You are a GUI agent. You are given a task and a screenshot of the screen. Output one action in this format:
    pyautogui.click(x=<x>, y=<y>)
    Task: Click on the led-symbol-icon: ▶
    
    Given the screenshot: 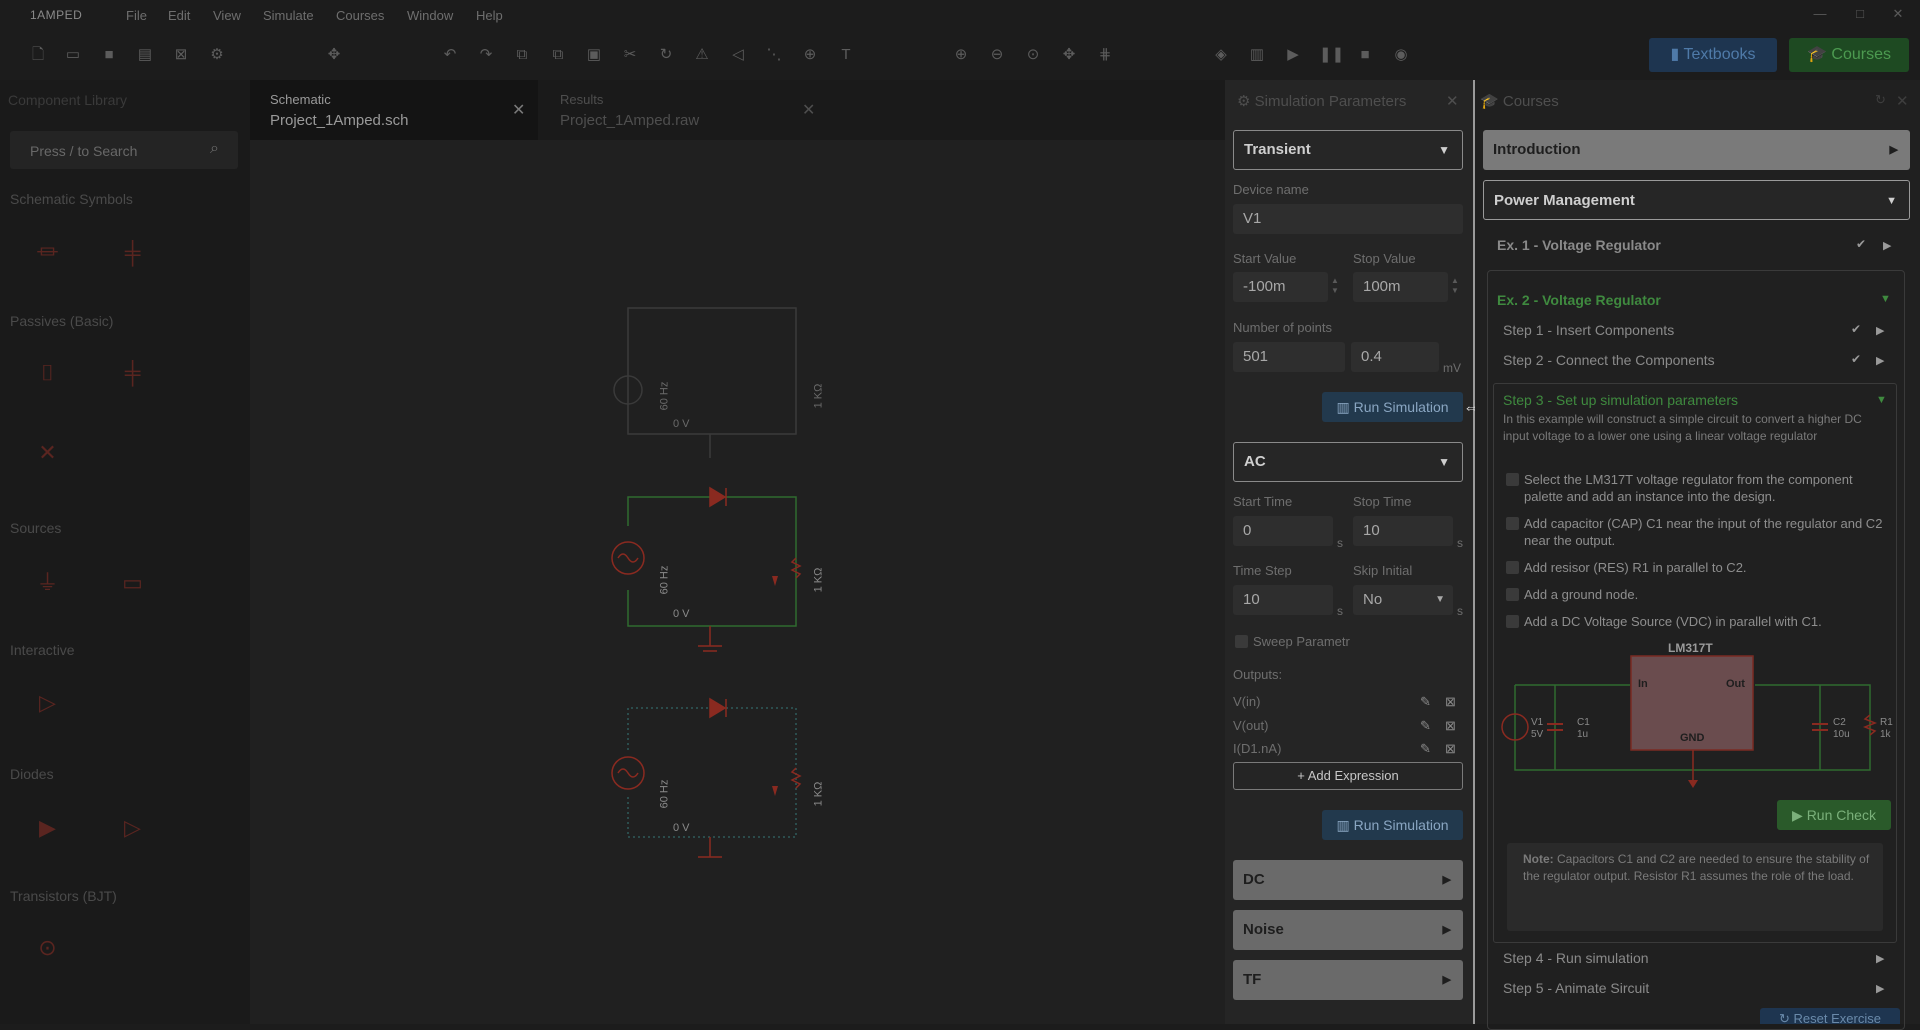 What is the action you would take?
    pyautogui.click(x=47, y=827)
    